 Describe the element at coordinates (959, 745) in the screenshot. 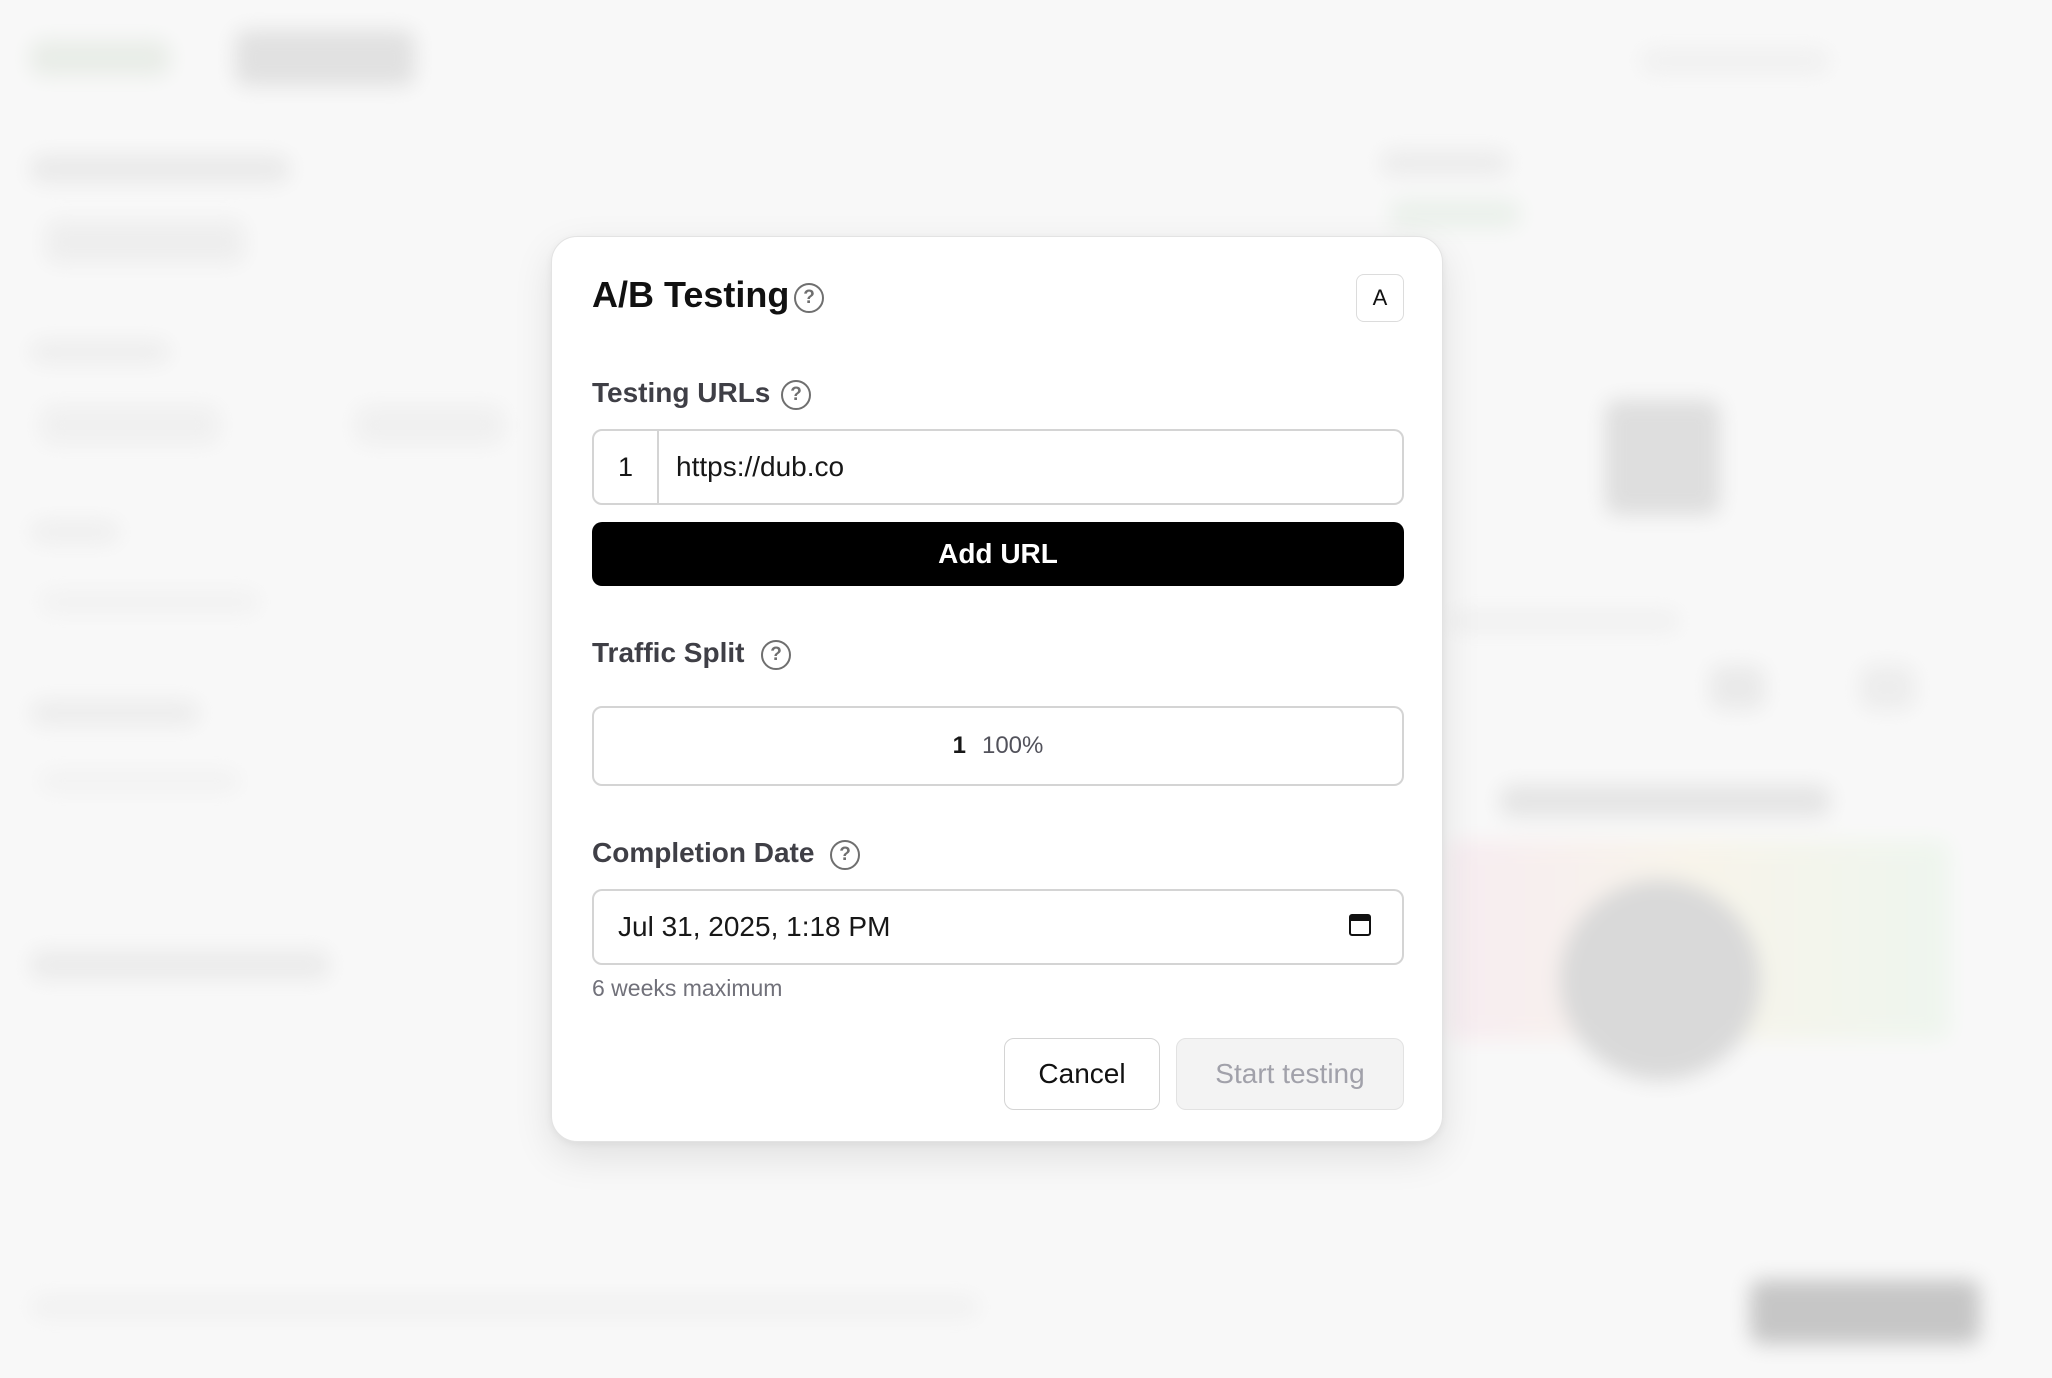

I see `split-index: 1` at that location.